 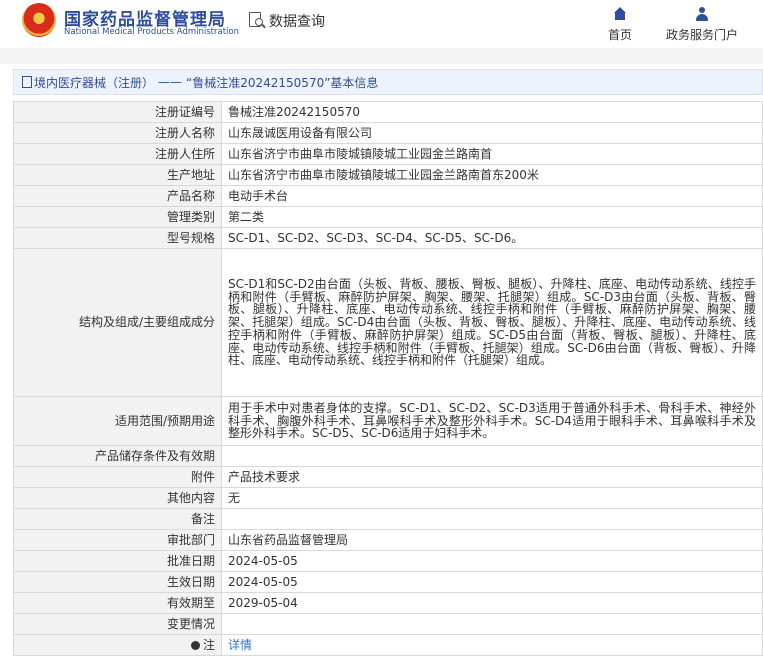 I want to click on table-row: 注册人名称 山东晟诚医用设备有限公司, so click(x=388, y=133).